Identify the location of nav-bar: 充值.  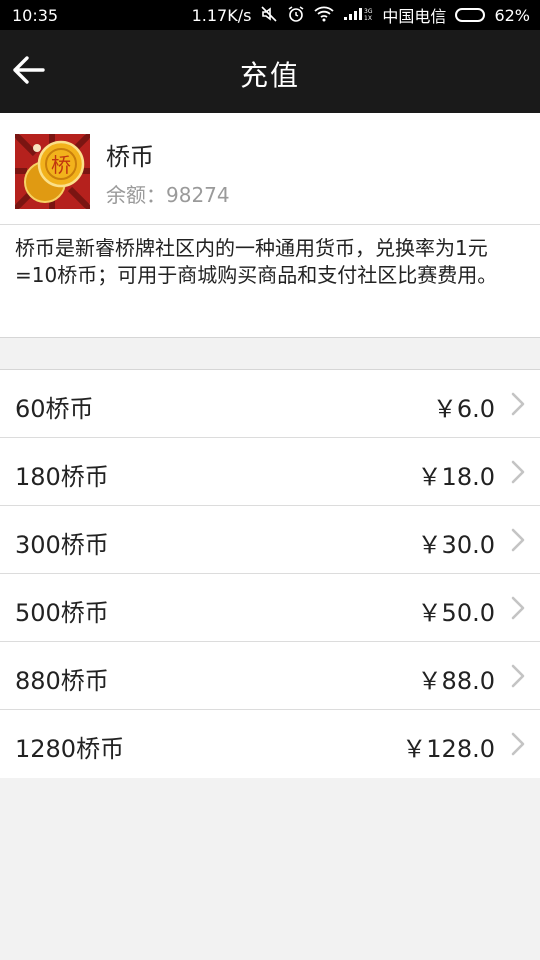
(270, 71).